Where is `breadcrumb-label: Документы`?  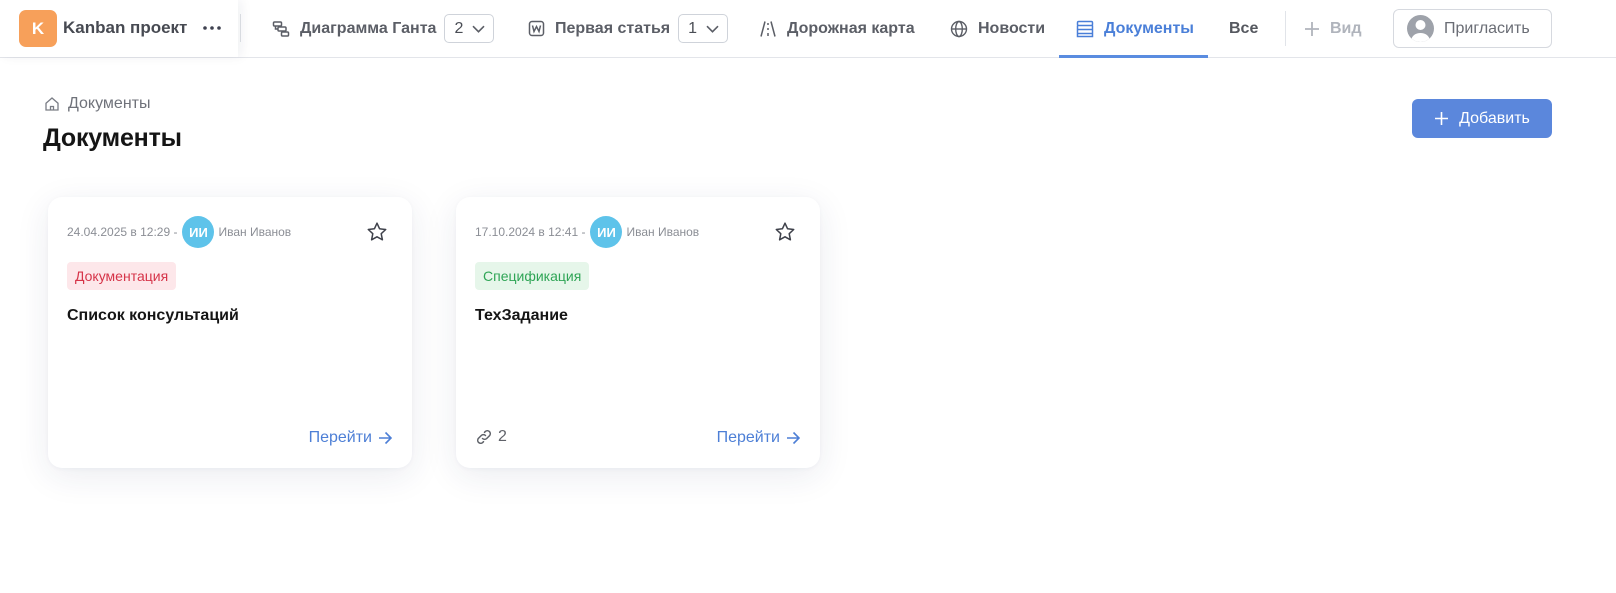 breadcrumb-label: Документы is located at coordinates (109, 103).